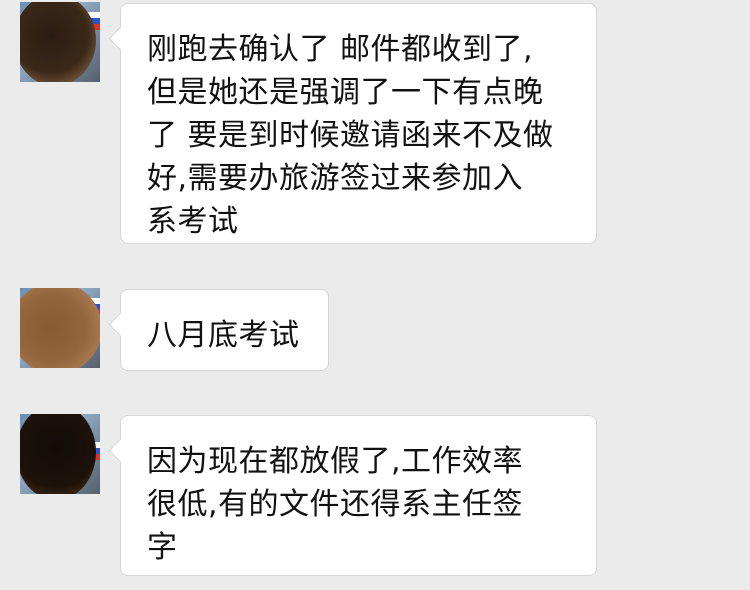 This screenshot has height=590, width=750. I want to click on message-text-line: 好,需要办旅游签过来参加入, so click(335, 178).